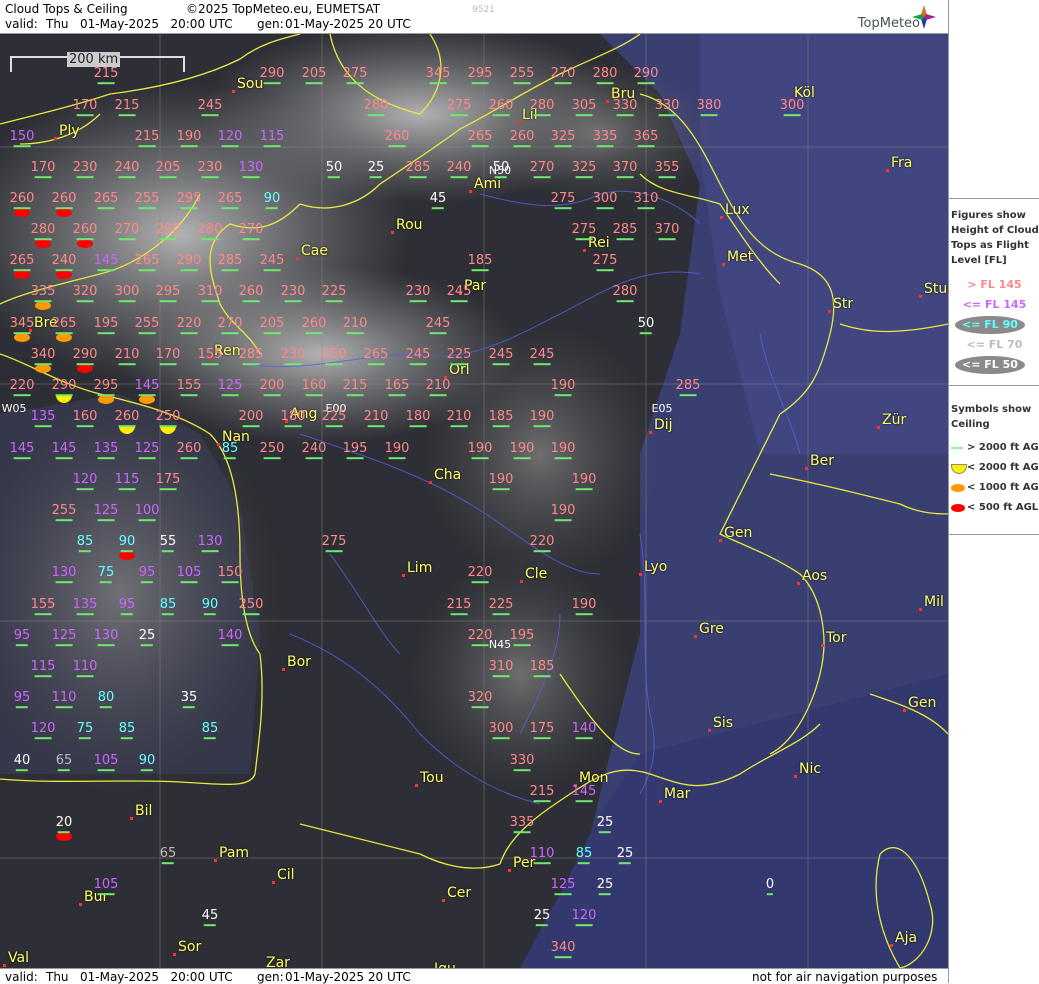 Image resolution: width=1039 pixels, height=984 pixels. I want to click on cloud-top-value: 205, so click(272, 326).